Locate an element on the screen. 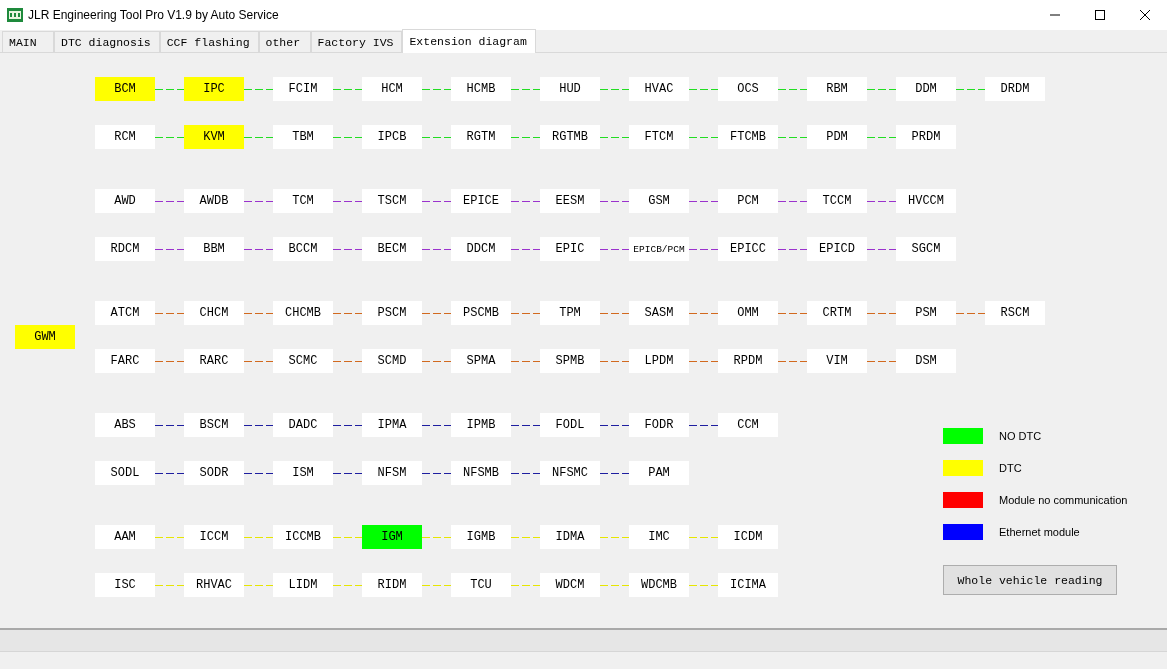 The width and height of the screenshot is (1167, 669). module-node: ISC is located at coordinates (125, 585).